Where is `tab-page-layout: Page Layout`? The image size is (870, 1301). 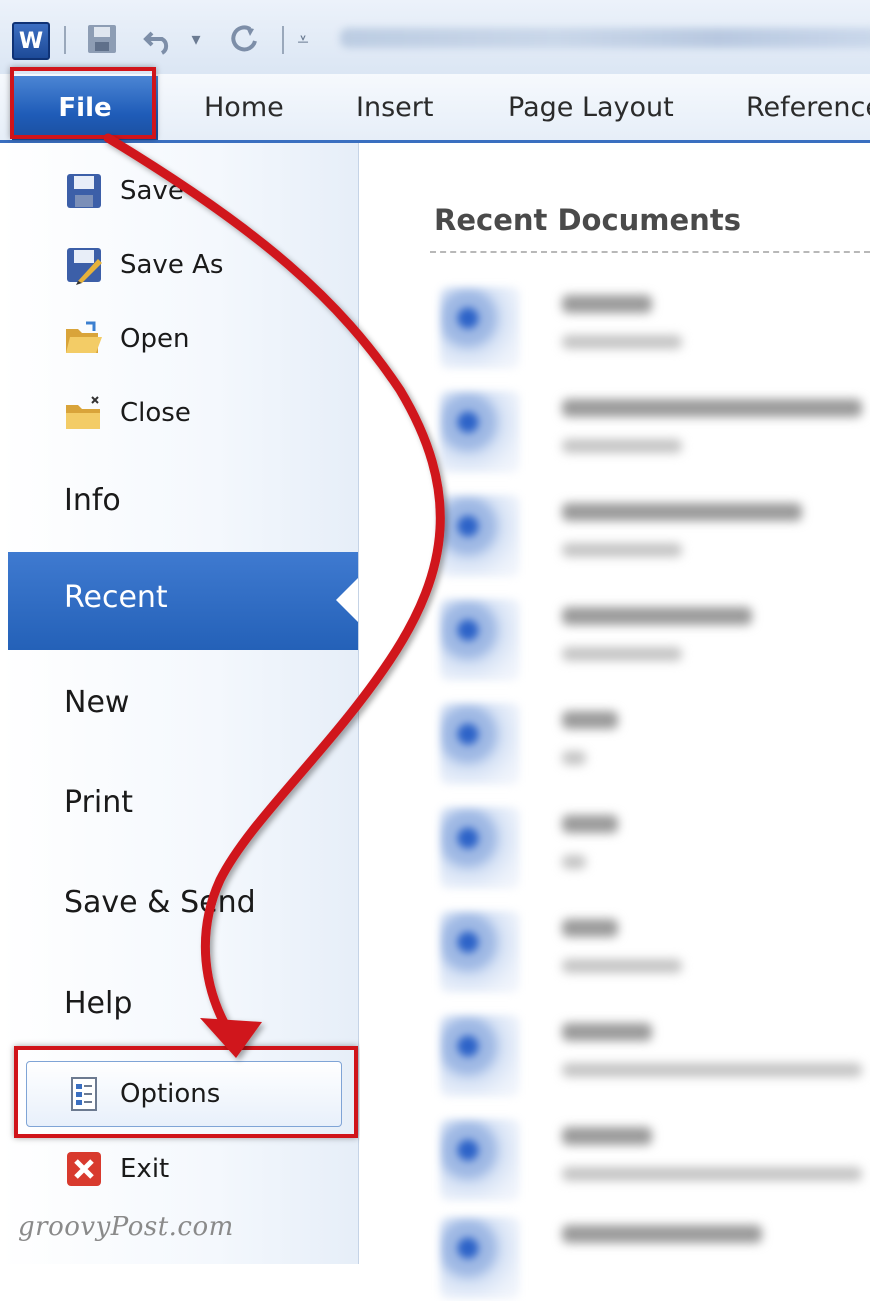 tab-page-layout: Page Layout is located at coordinates (591, 107).